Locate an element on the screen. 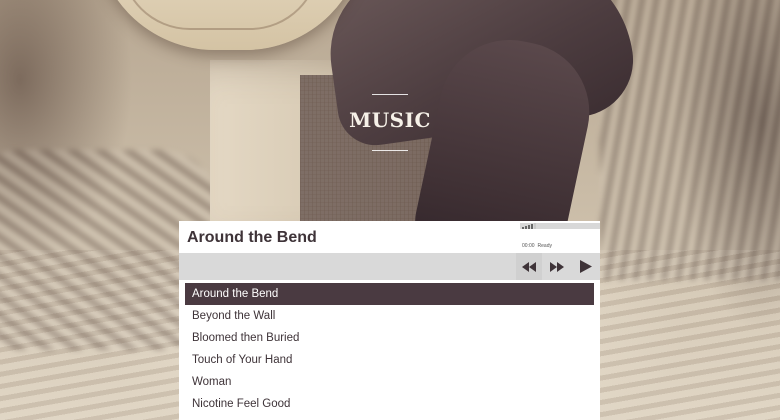  elapsed-time: 00:00 is located at coordinates (528, 246).